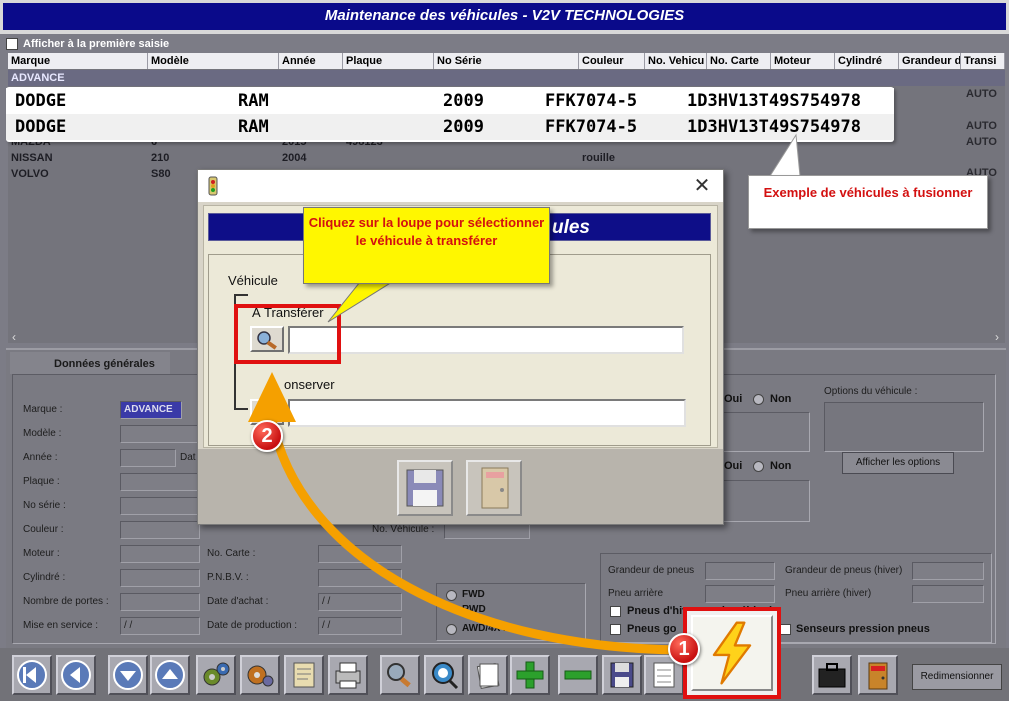  Describe the element at coordinates (267, 436) in the screenshot. I see `step-2-badge: 2` at that location.